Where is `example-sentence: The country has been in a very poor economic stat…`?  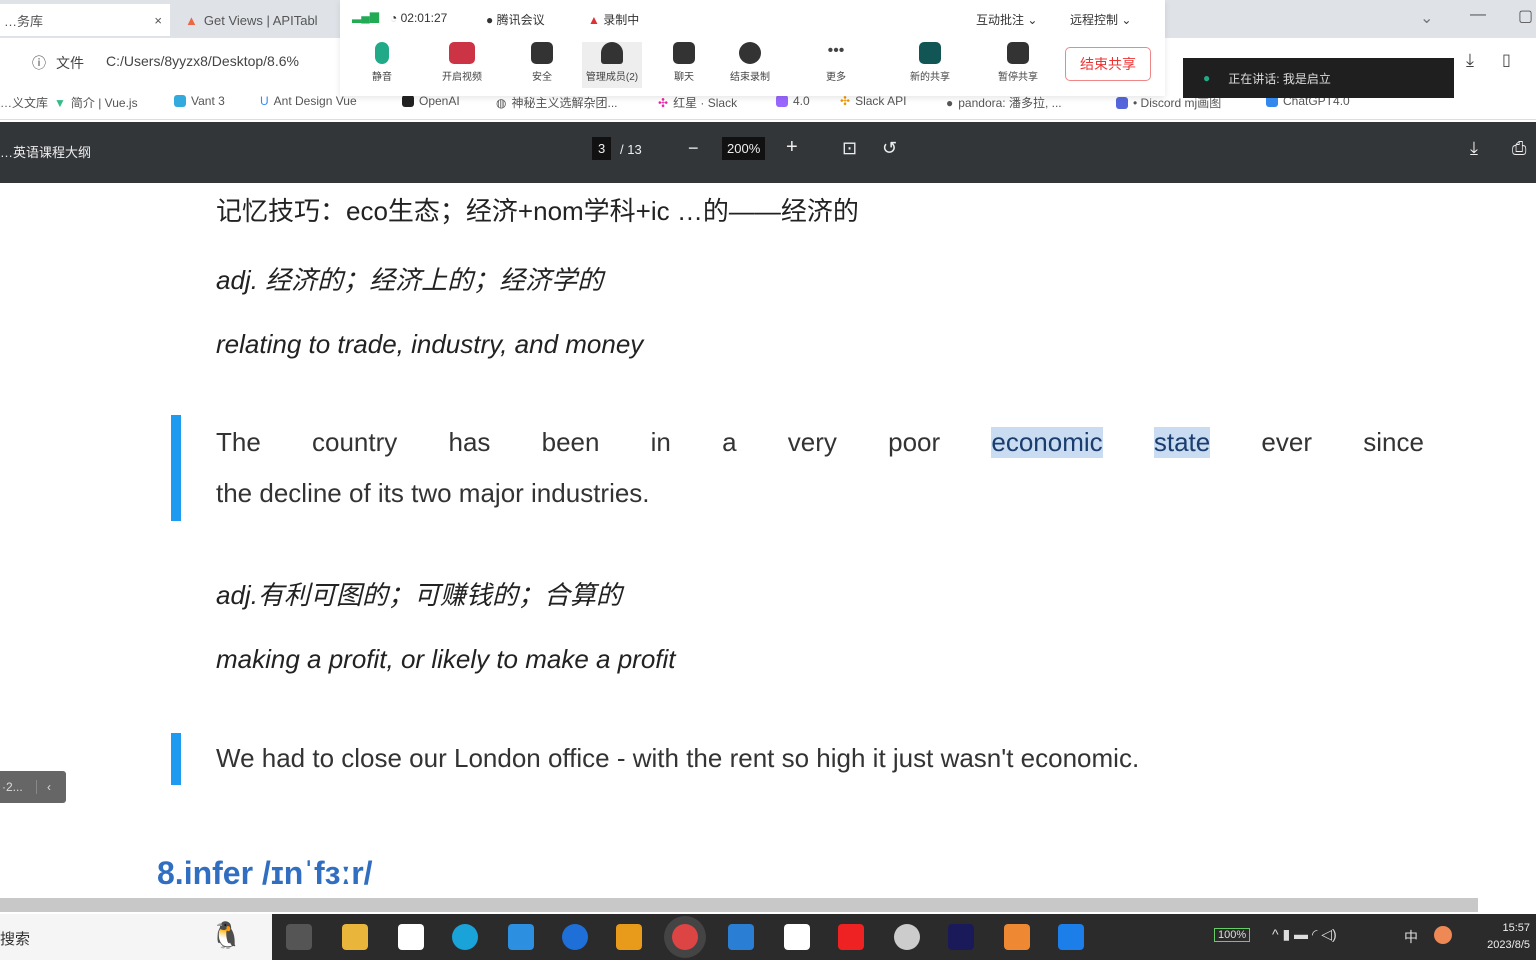
example-sentence: The country has been in a very poor economic stat… is located at coordinates (820, 442).